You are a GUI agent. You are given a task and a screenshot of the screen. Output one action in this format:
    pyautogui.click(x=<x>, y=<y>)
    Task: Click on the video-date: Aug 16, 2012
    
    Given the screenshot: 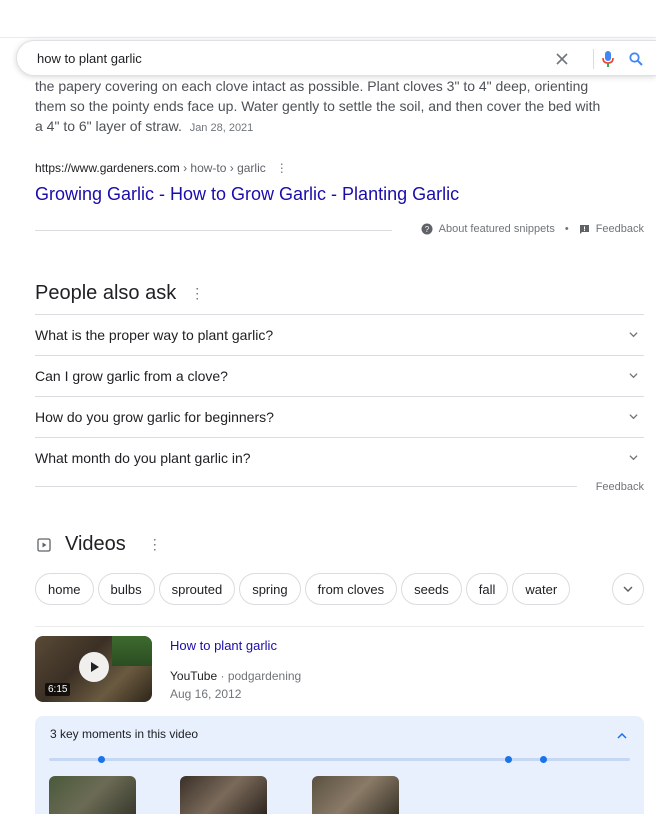 What is the action you would take?
    pyautogui.click(x=206, y=694)
    